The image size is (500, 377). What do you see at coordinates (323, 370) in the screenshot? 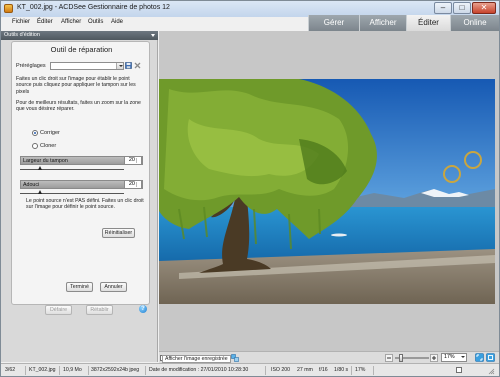
I see `status-aperture: f/16` at bounding box center [323, 370].